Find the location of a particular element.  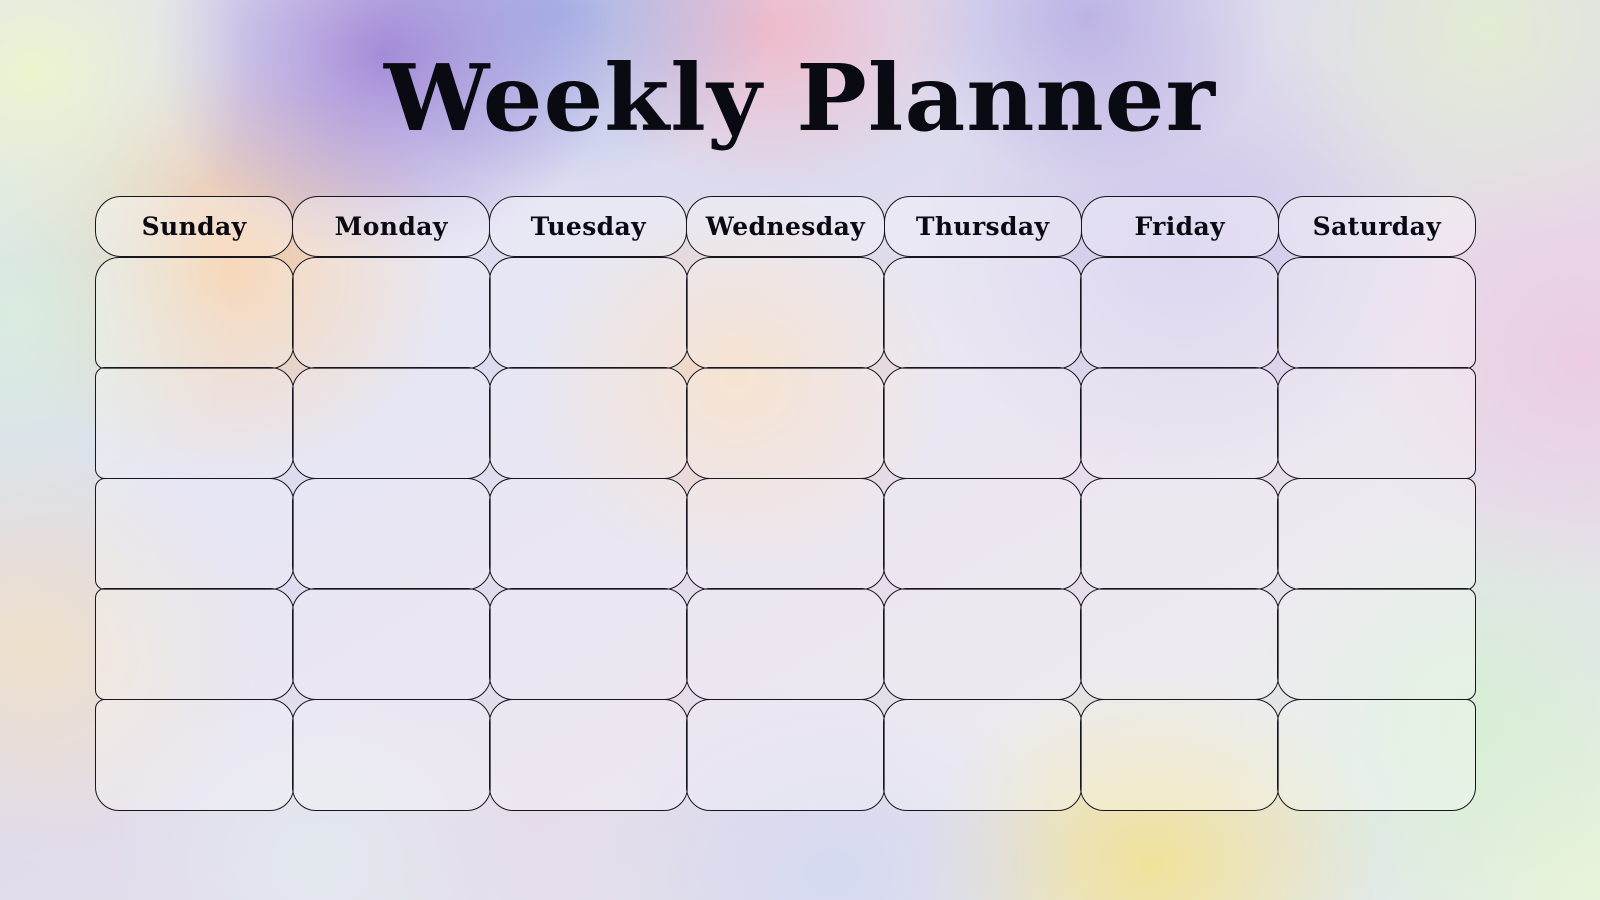

day-header-label: Friday is located at coordinates (1180, 226).